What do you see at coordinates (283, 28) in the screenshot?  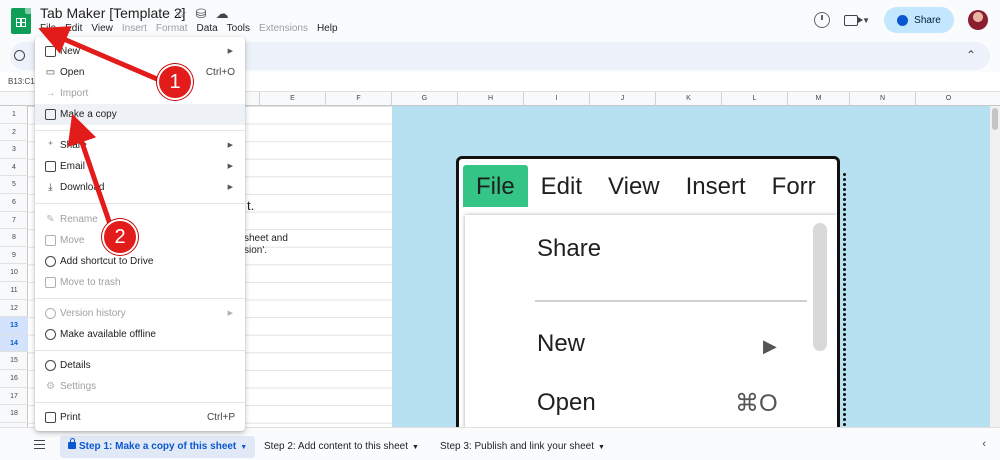 I see `menu-extensions: Extensions` at bounding box center [283, 28].